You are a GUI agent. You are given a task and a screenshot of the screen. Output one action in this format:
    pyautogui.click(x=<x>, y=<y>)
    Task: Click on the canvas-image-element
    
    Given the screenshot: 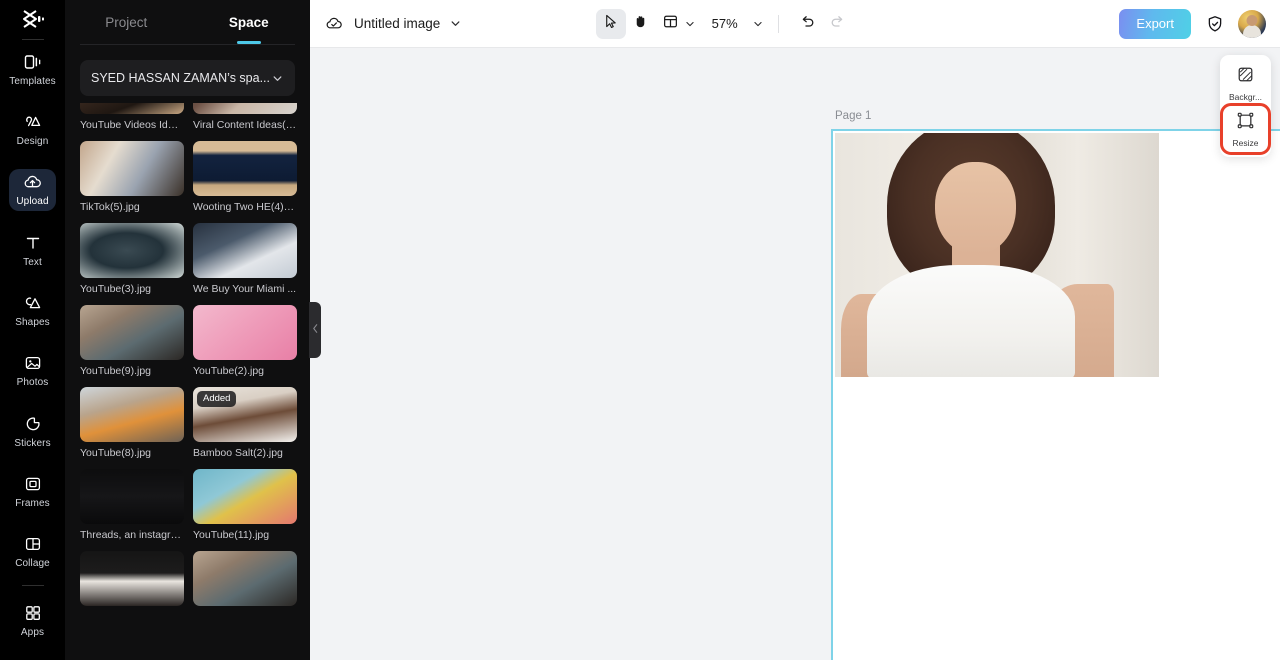 What is the action you would take?
    pyautogui.click(x=997, y=255)
    